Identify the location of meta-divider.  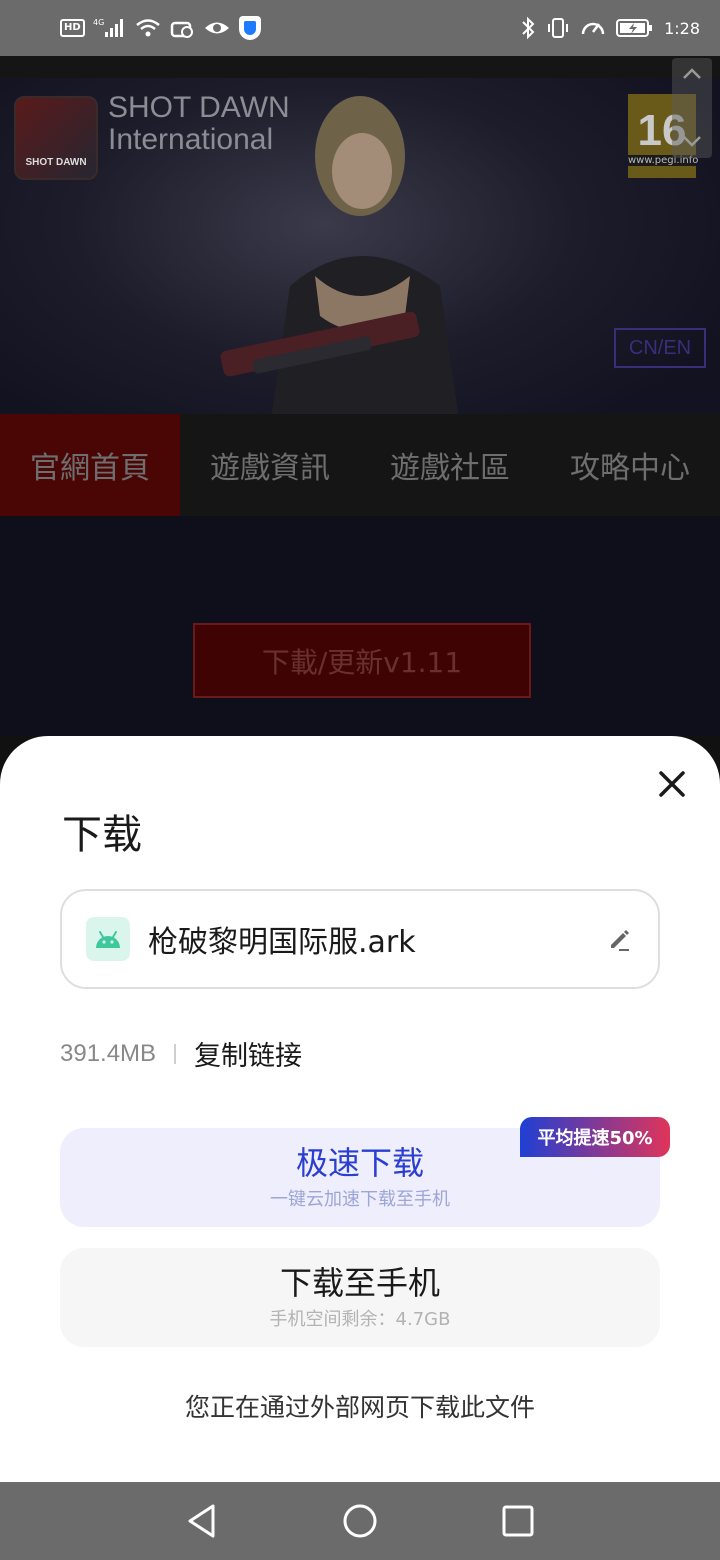
(175, 1053).